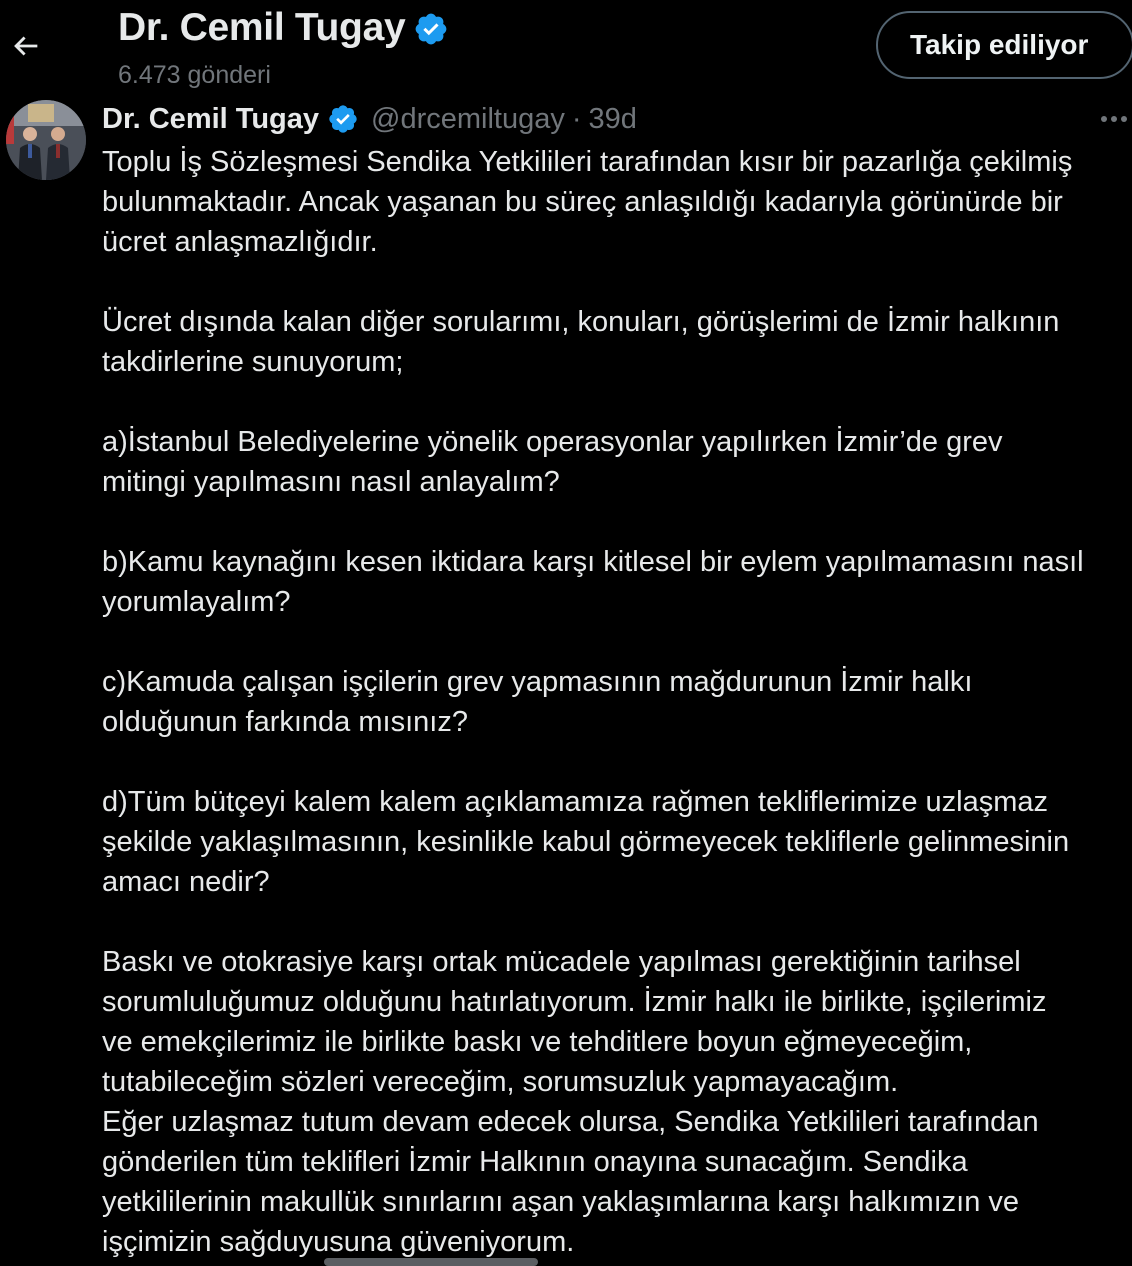 The height and width of the screenshot is (1266, 1132). Describe the element at coordinates (1004, 45) in the screenshot. I see `following-button: Takip ediliyor` at that location.